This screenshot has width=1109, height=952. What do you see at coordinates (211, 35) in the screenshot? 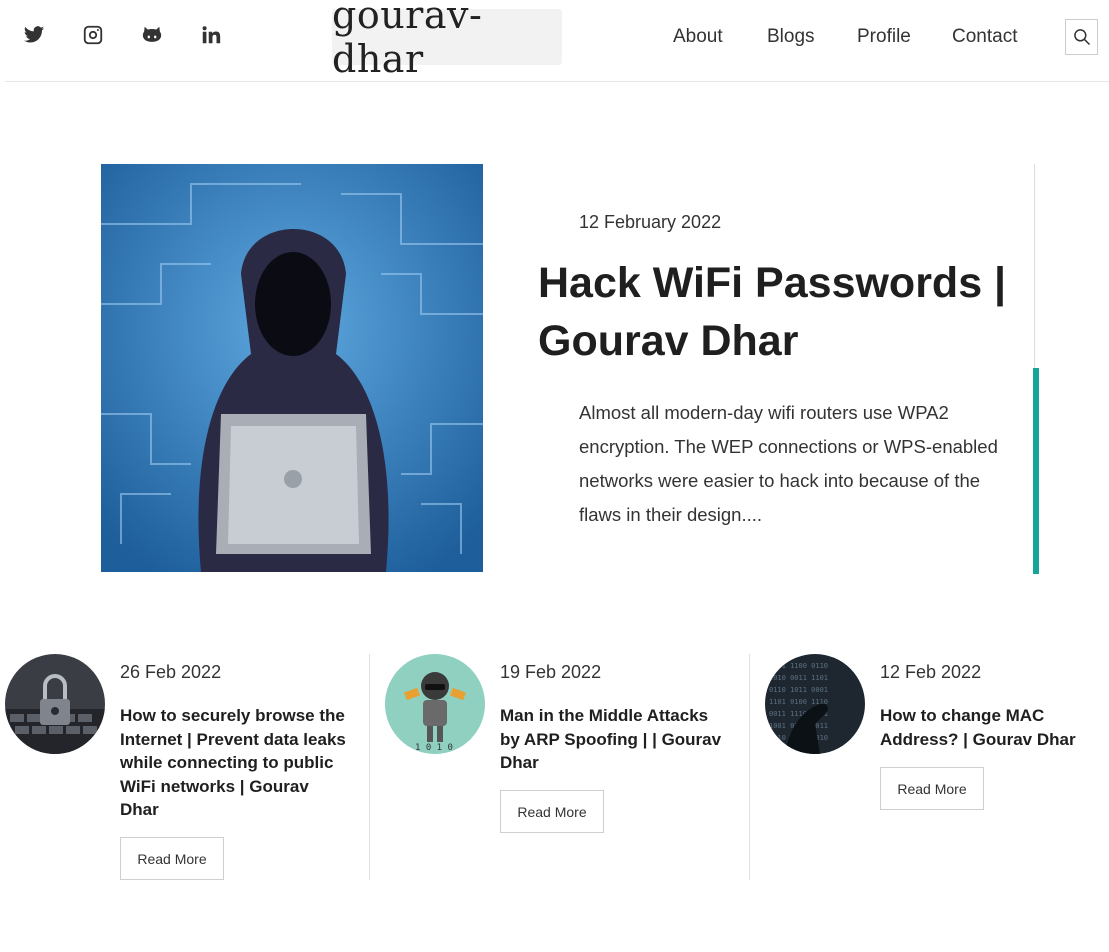
I see `linkedin-icon` at bounding box center [211, 35].